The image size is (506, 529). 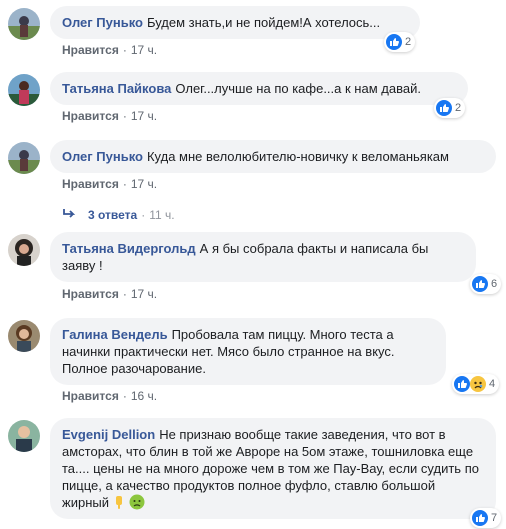 What do you see at coordinates (115, 334) in the screenshot?
I see `comment-author: Галина Вендель` at bounding box center [115, 334].